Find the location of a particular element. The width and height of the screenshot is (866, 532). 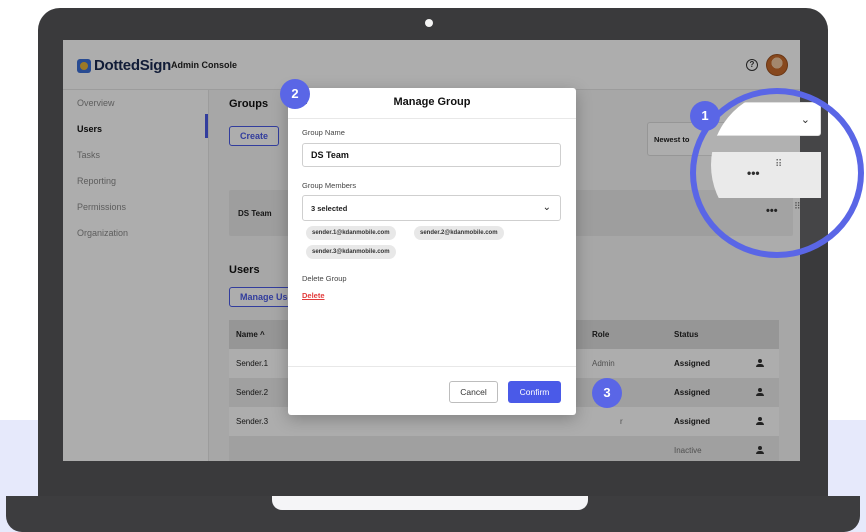

dialog-title: Manage Group is located at coordinates (432, 102).